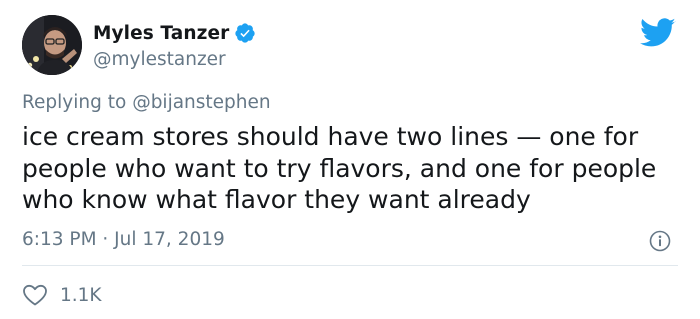 The height and width of the screenshot is (319, 700). I want to click on like-count: 1.1K, so click(81, 295).